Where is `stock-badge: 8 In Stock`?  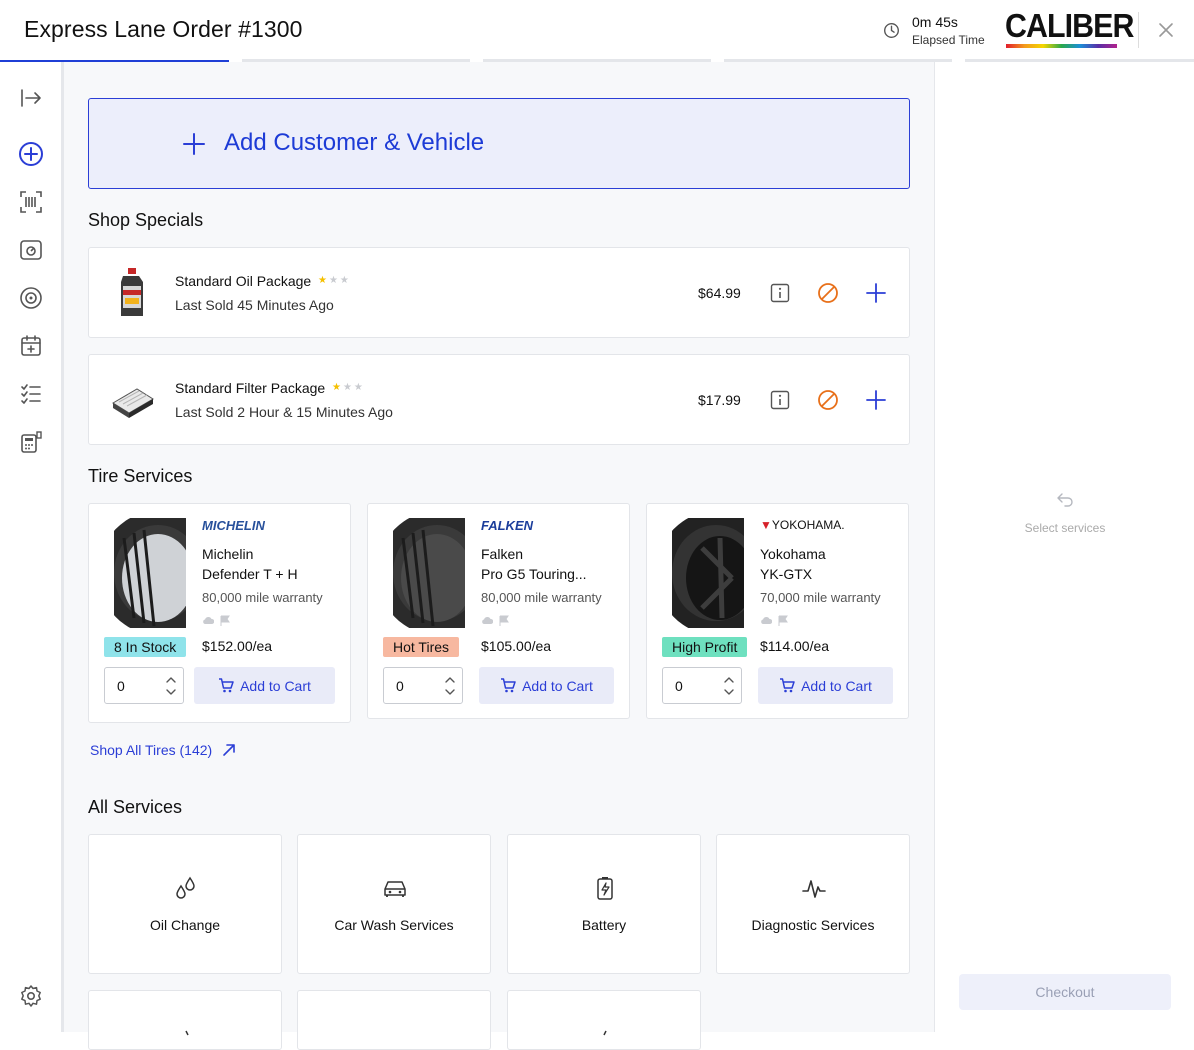 stock-badge: 8 In Stock is located at coordinates (145, 647).